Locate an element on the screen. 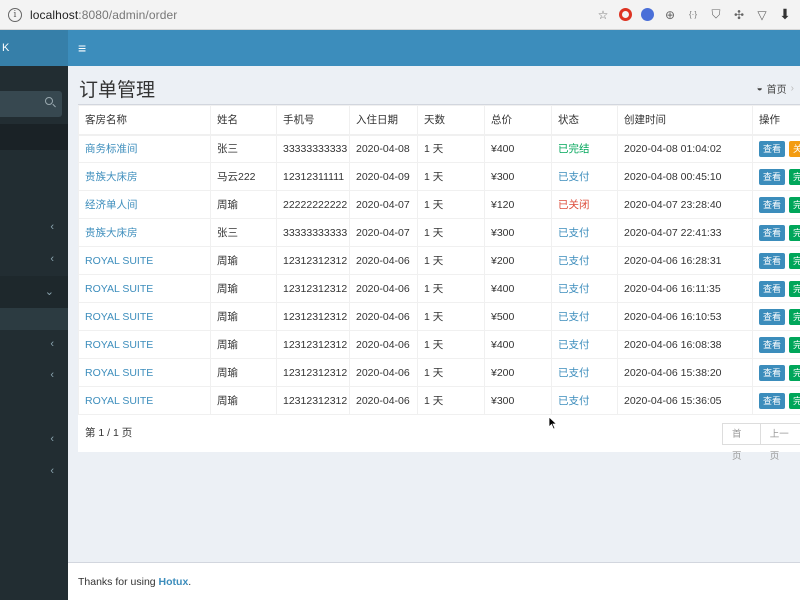  chevron-down-icon: ⌄ is located at coordinates (49, 292).